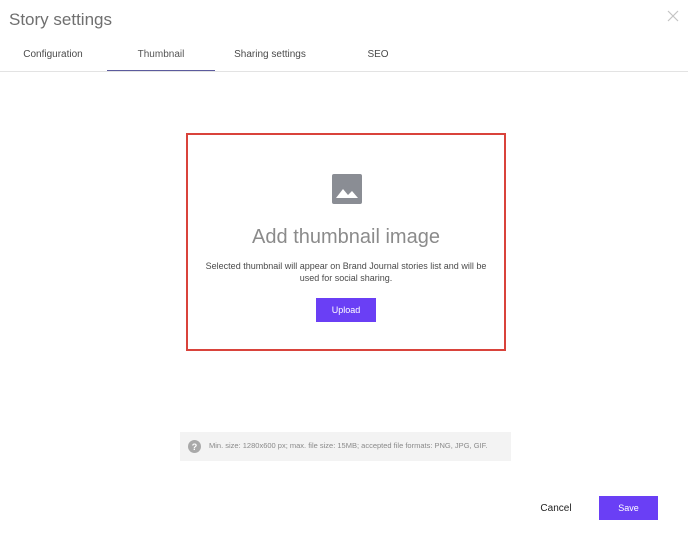  I want to click on image-icon, so click(347, 189).